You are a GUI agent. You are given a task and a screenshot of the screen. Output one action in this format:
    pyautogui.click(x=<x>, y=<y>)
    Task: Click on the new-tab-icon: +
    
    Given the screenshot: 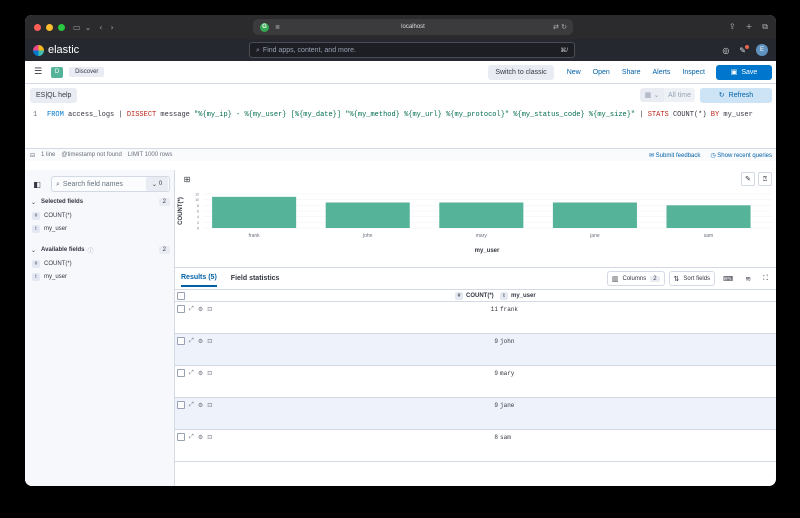 What is the action you would take?
    pyautogui.click(x=749, y=27)
    